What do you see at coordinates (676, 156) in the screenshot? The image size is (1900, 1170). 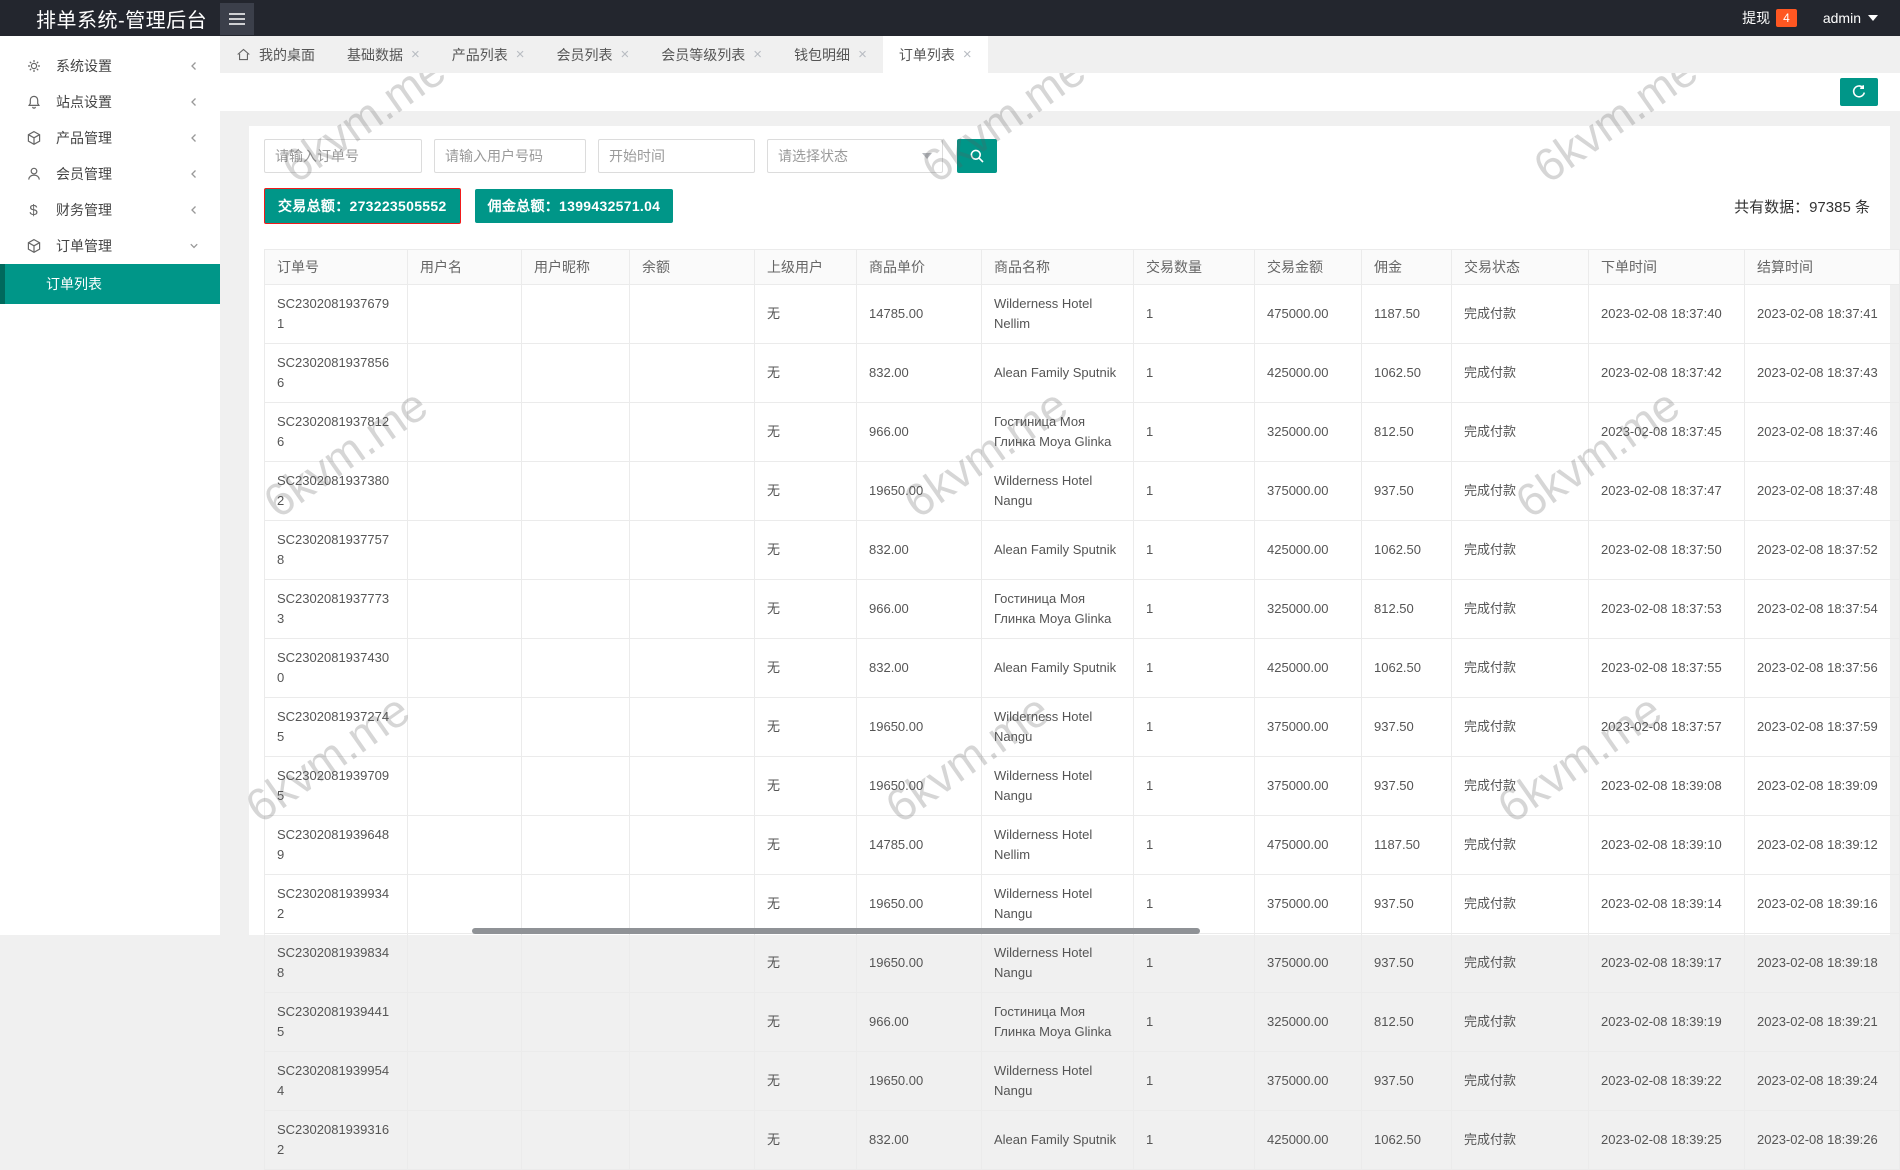 I see `start-time-input` at bounding box center [676, 156].